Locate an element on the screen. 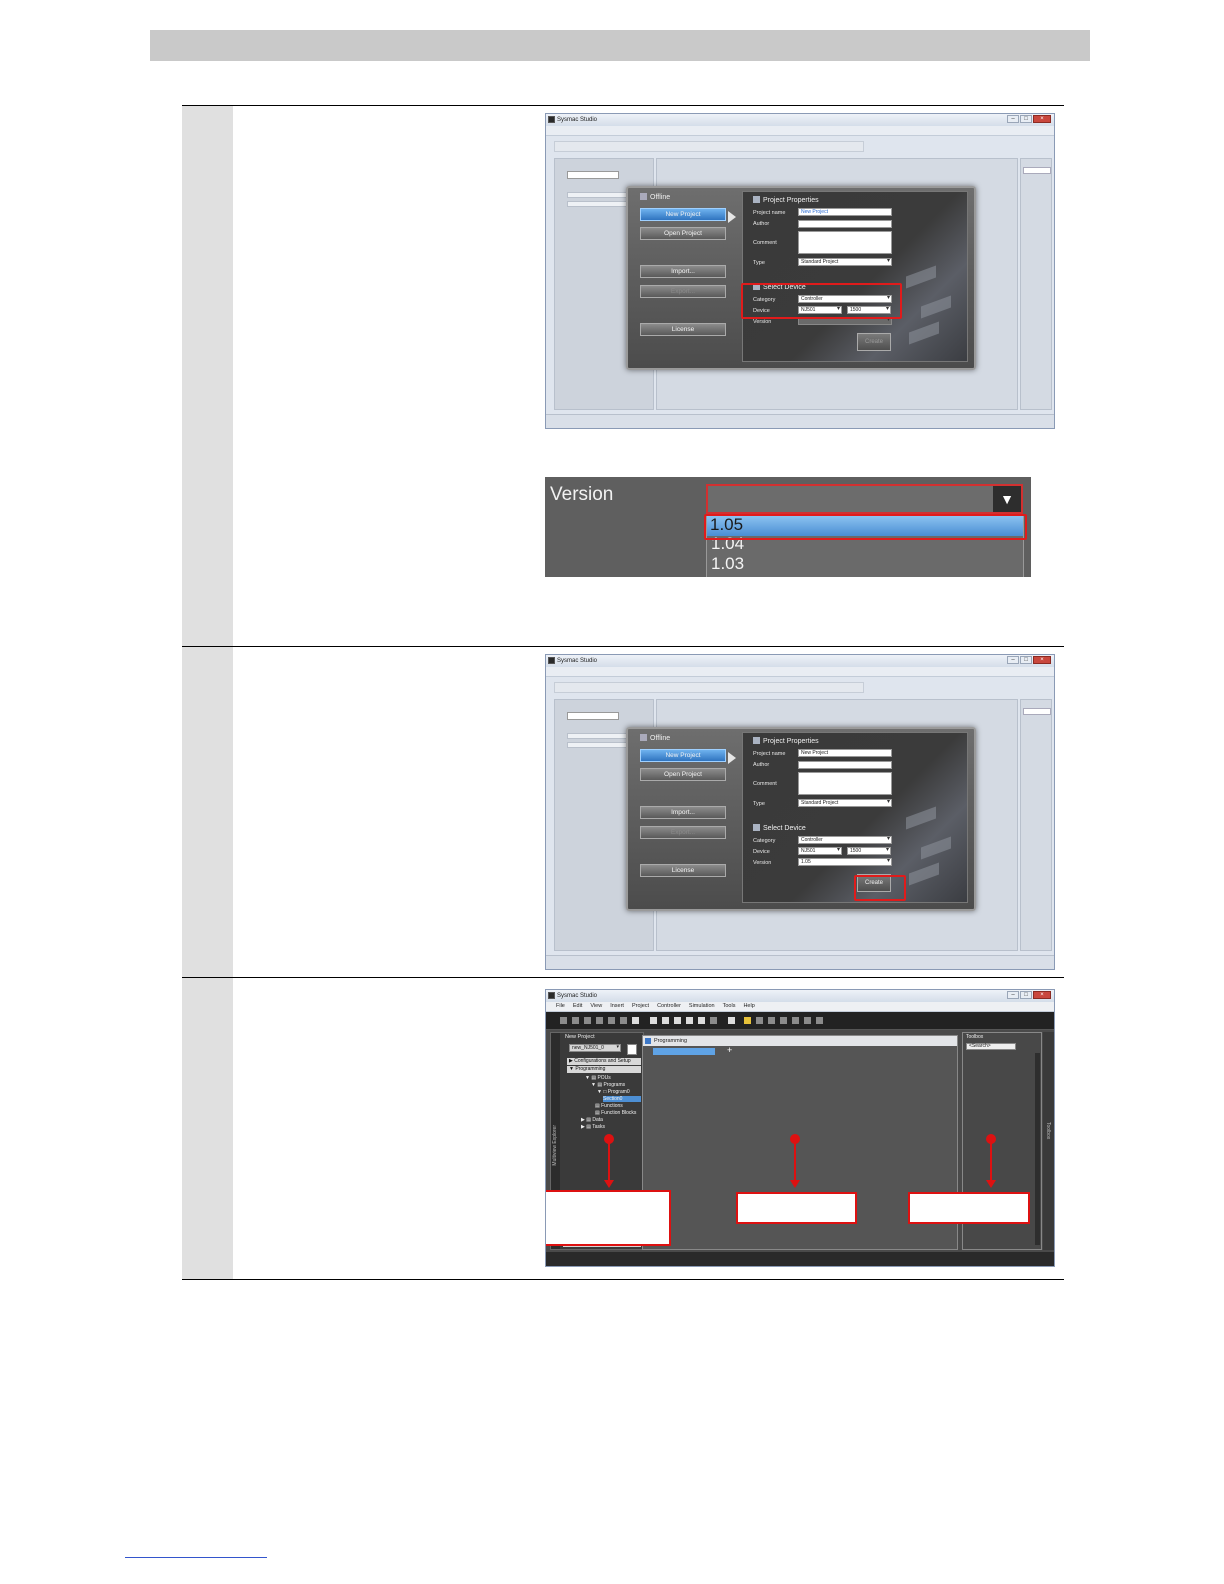 The height and width of the screenshot is (1584, 1224). tree-functions: ▤ Functions is located at coordinates (609, 1106).